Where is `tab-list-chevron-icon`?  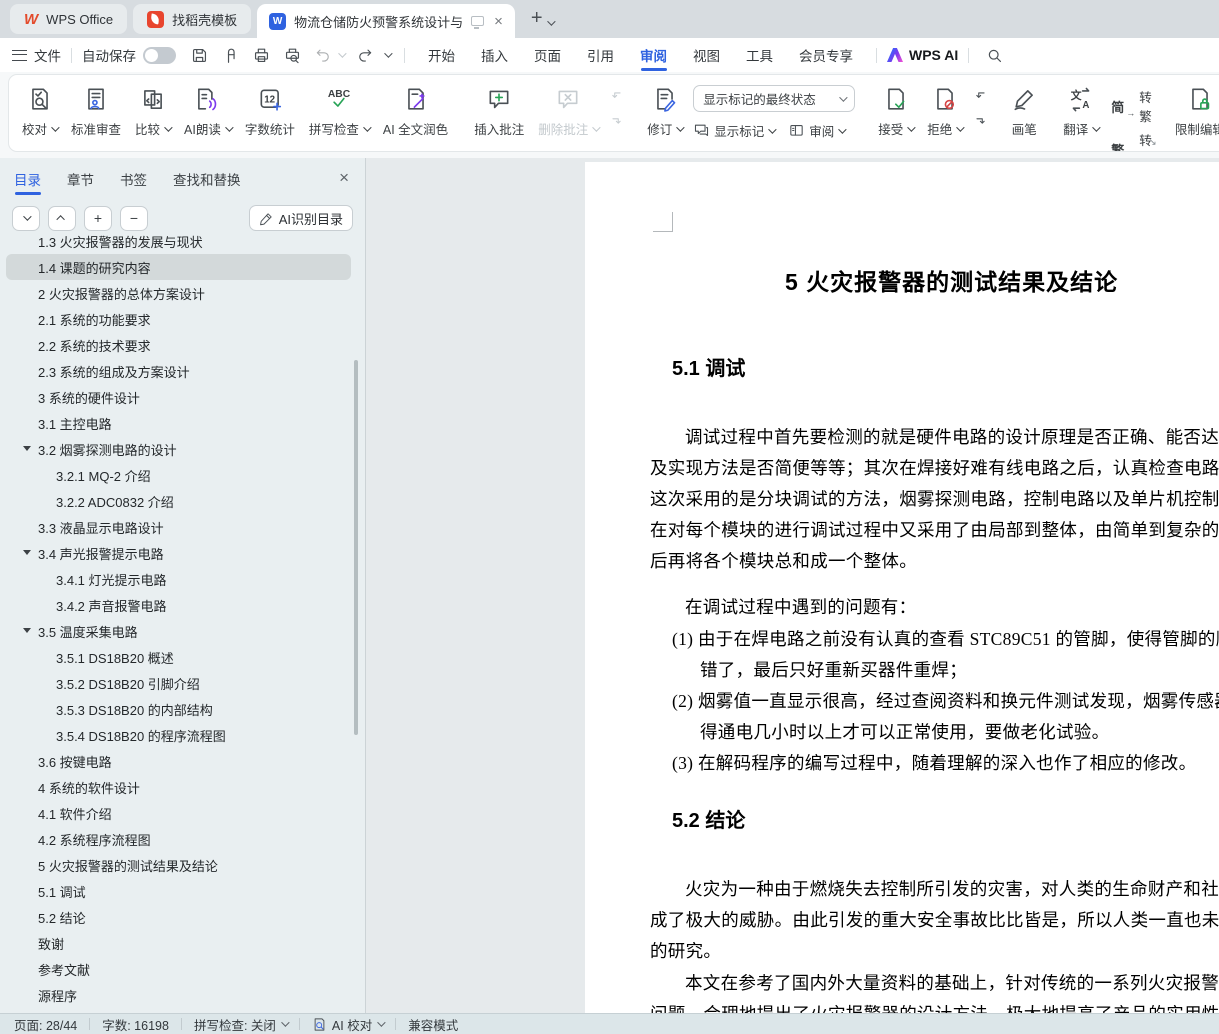 tab-list-chevron-icon is located at coordinates (551, 21).